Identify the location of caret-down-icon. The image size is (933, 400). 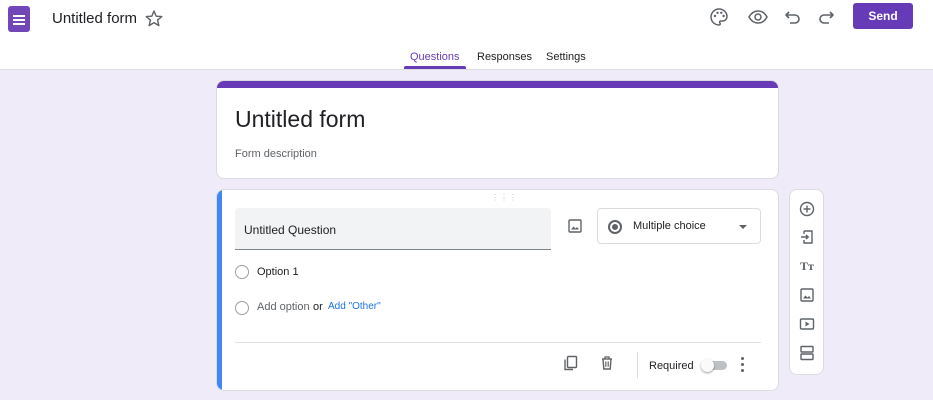
(743, 227).